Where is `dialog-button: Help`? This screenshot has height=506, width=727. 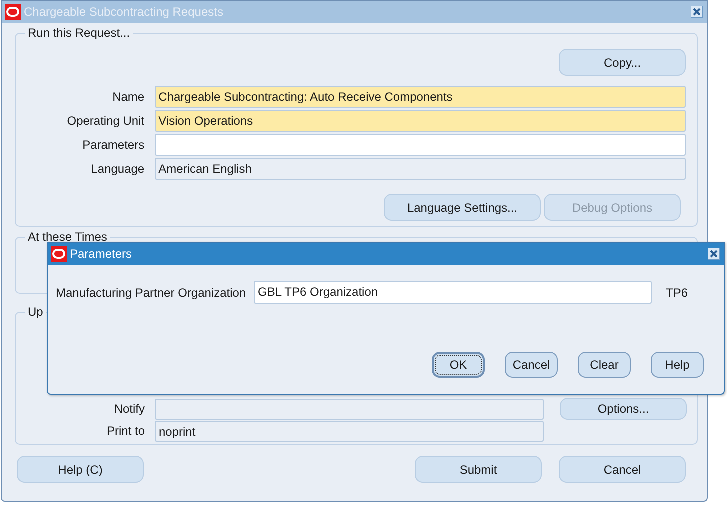
dialog-button: Help is located at coordinates (677, 365).